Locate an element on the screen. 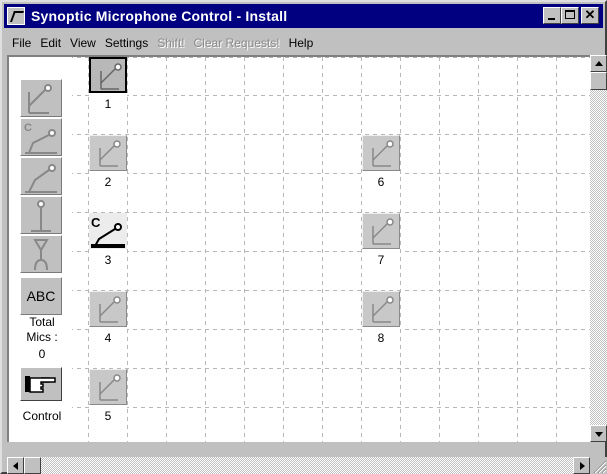  maximize-button is located at coordinates (570, 15).